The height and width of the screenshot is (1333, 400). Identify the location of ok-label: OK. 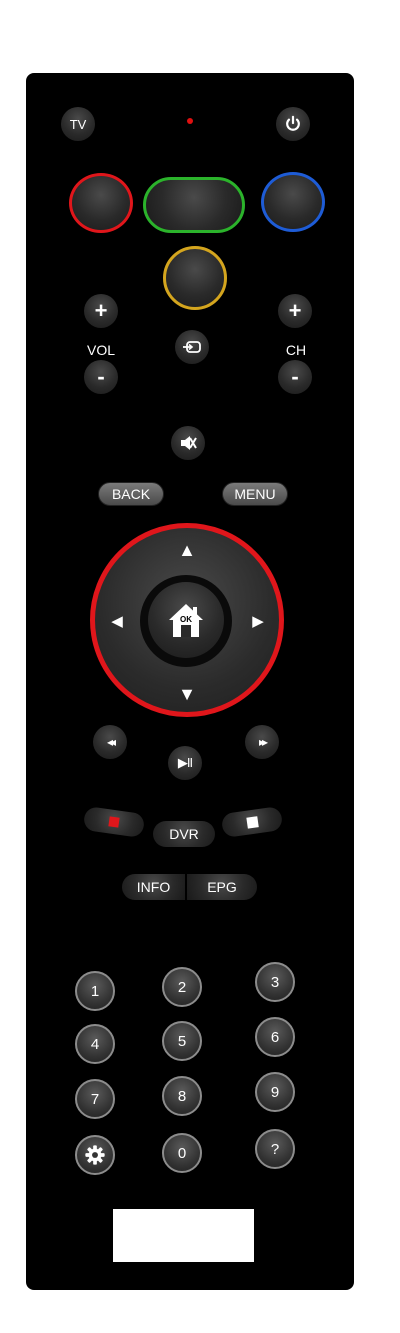
(186, 619).